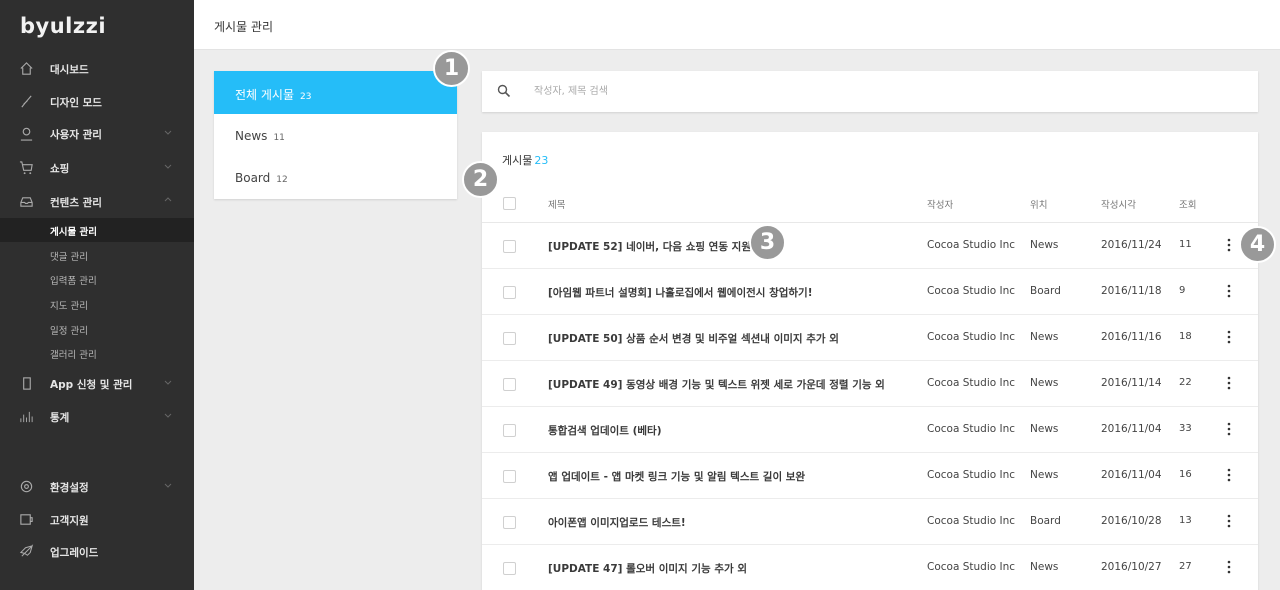 The image size is (1280, 590). What do you see at coordinates (60, 418) in the screenshot?
I see `sidebar-item-label: 통계` at bounding box center [60, 418].